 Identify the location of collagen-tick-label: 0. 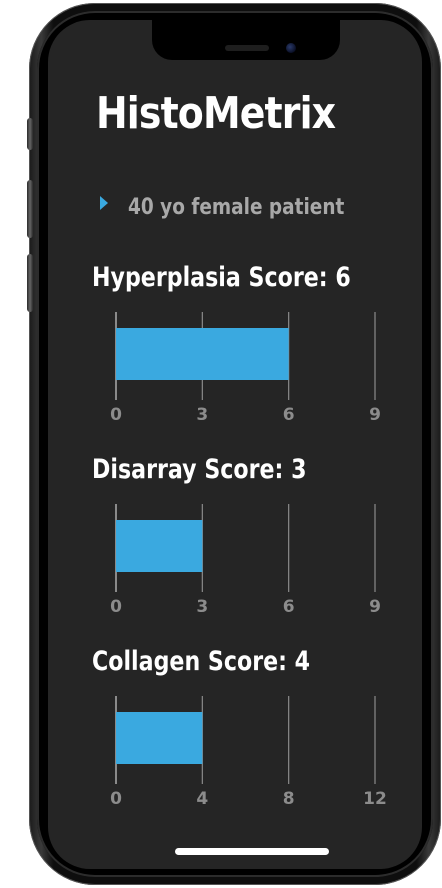
(116, 798).